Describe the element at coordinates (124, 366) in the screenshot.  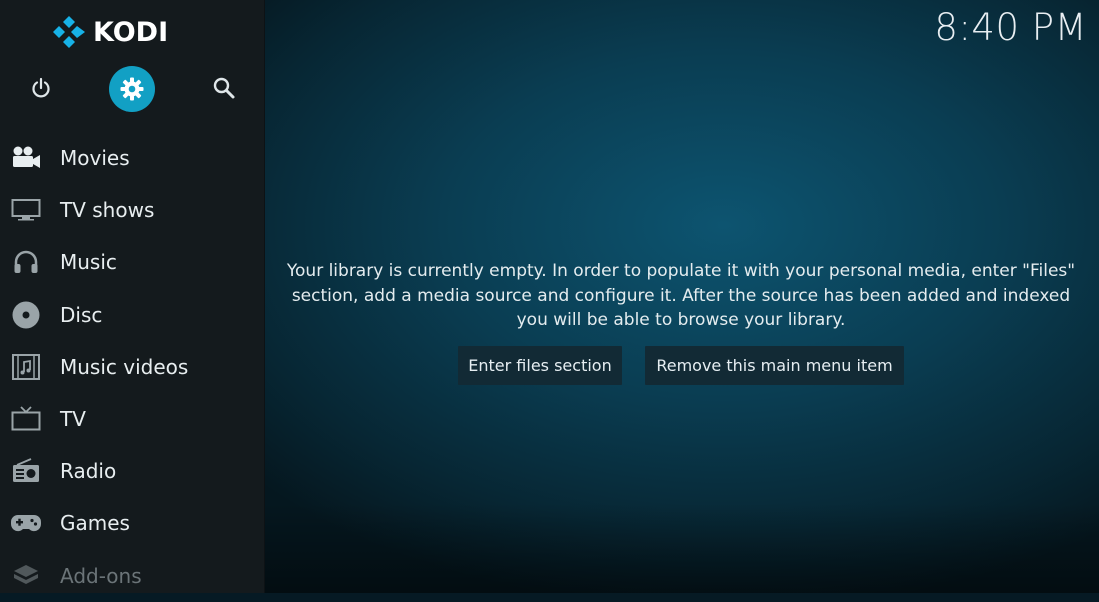
I see `menu-label: Music videos` at that location.